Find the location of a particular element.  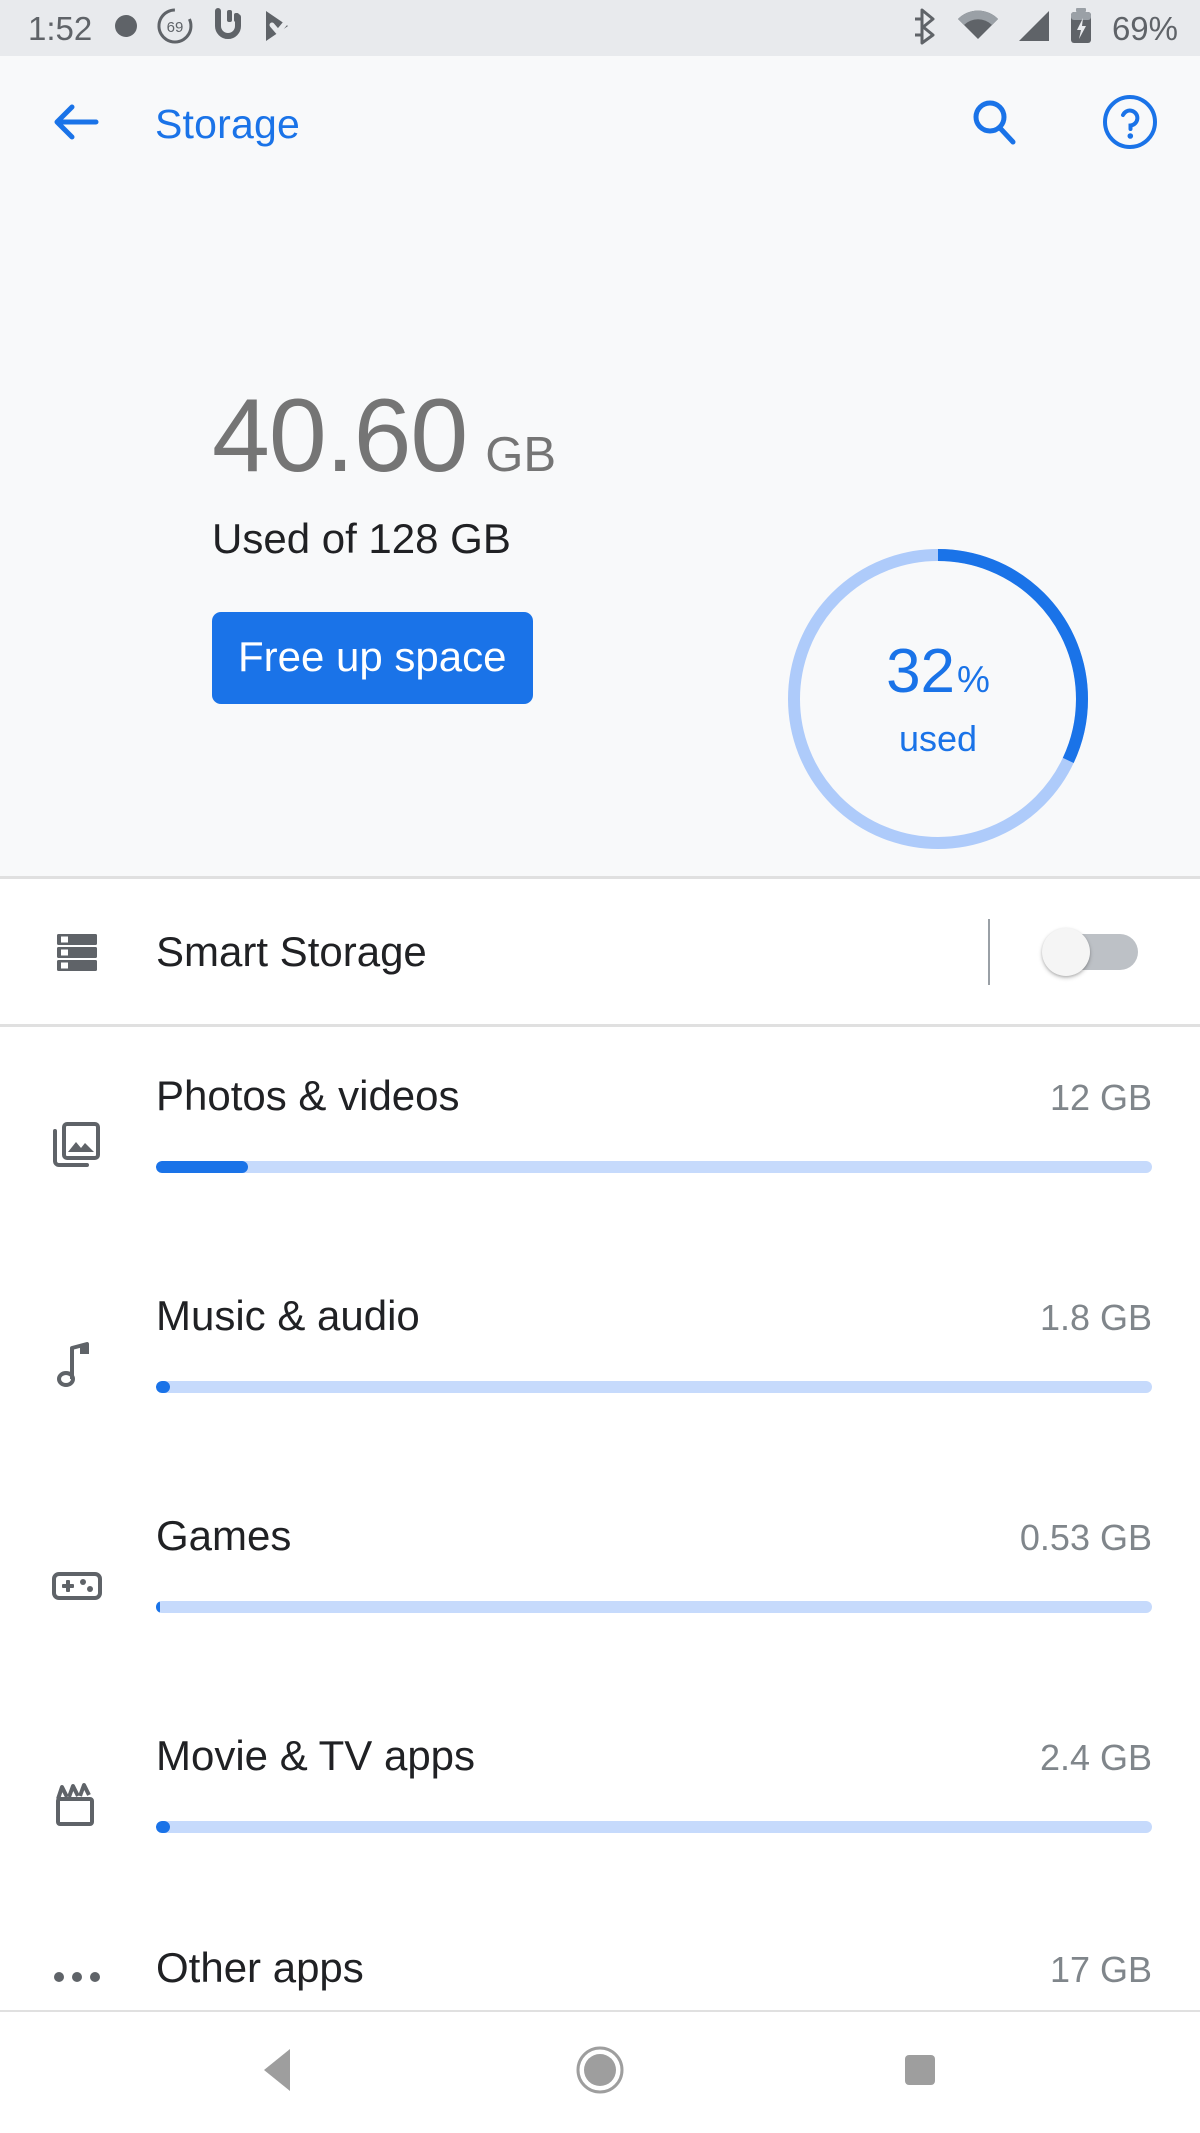

back-button is located at coordinates (76, 124).